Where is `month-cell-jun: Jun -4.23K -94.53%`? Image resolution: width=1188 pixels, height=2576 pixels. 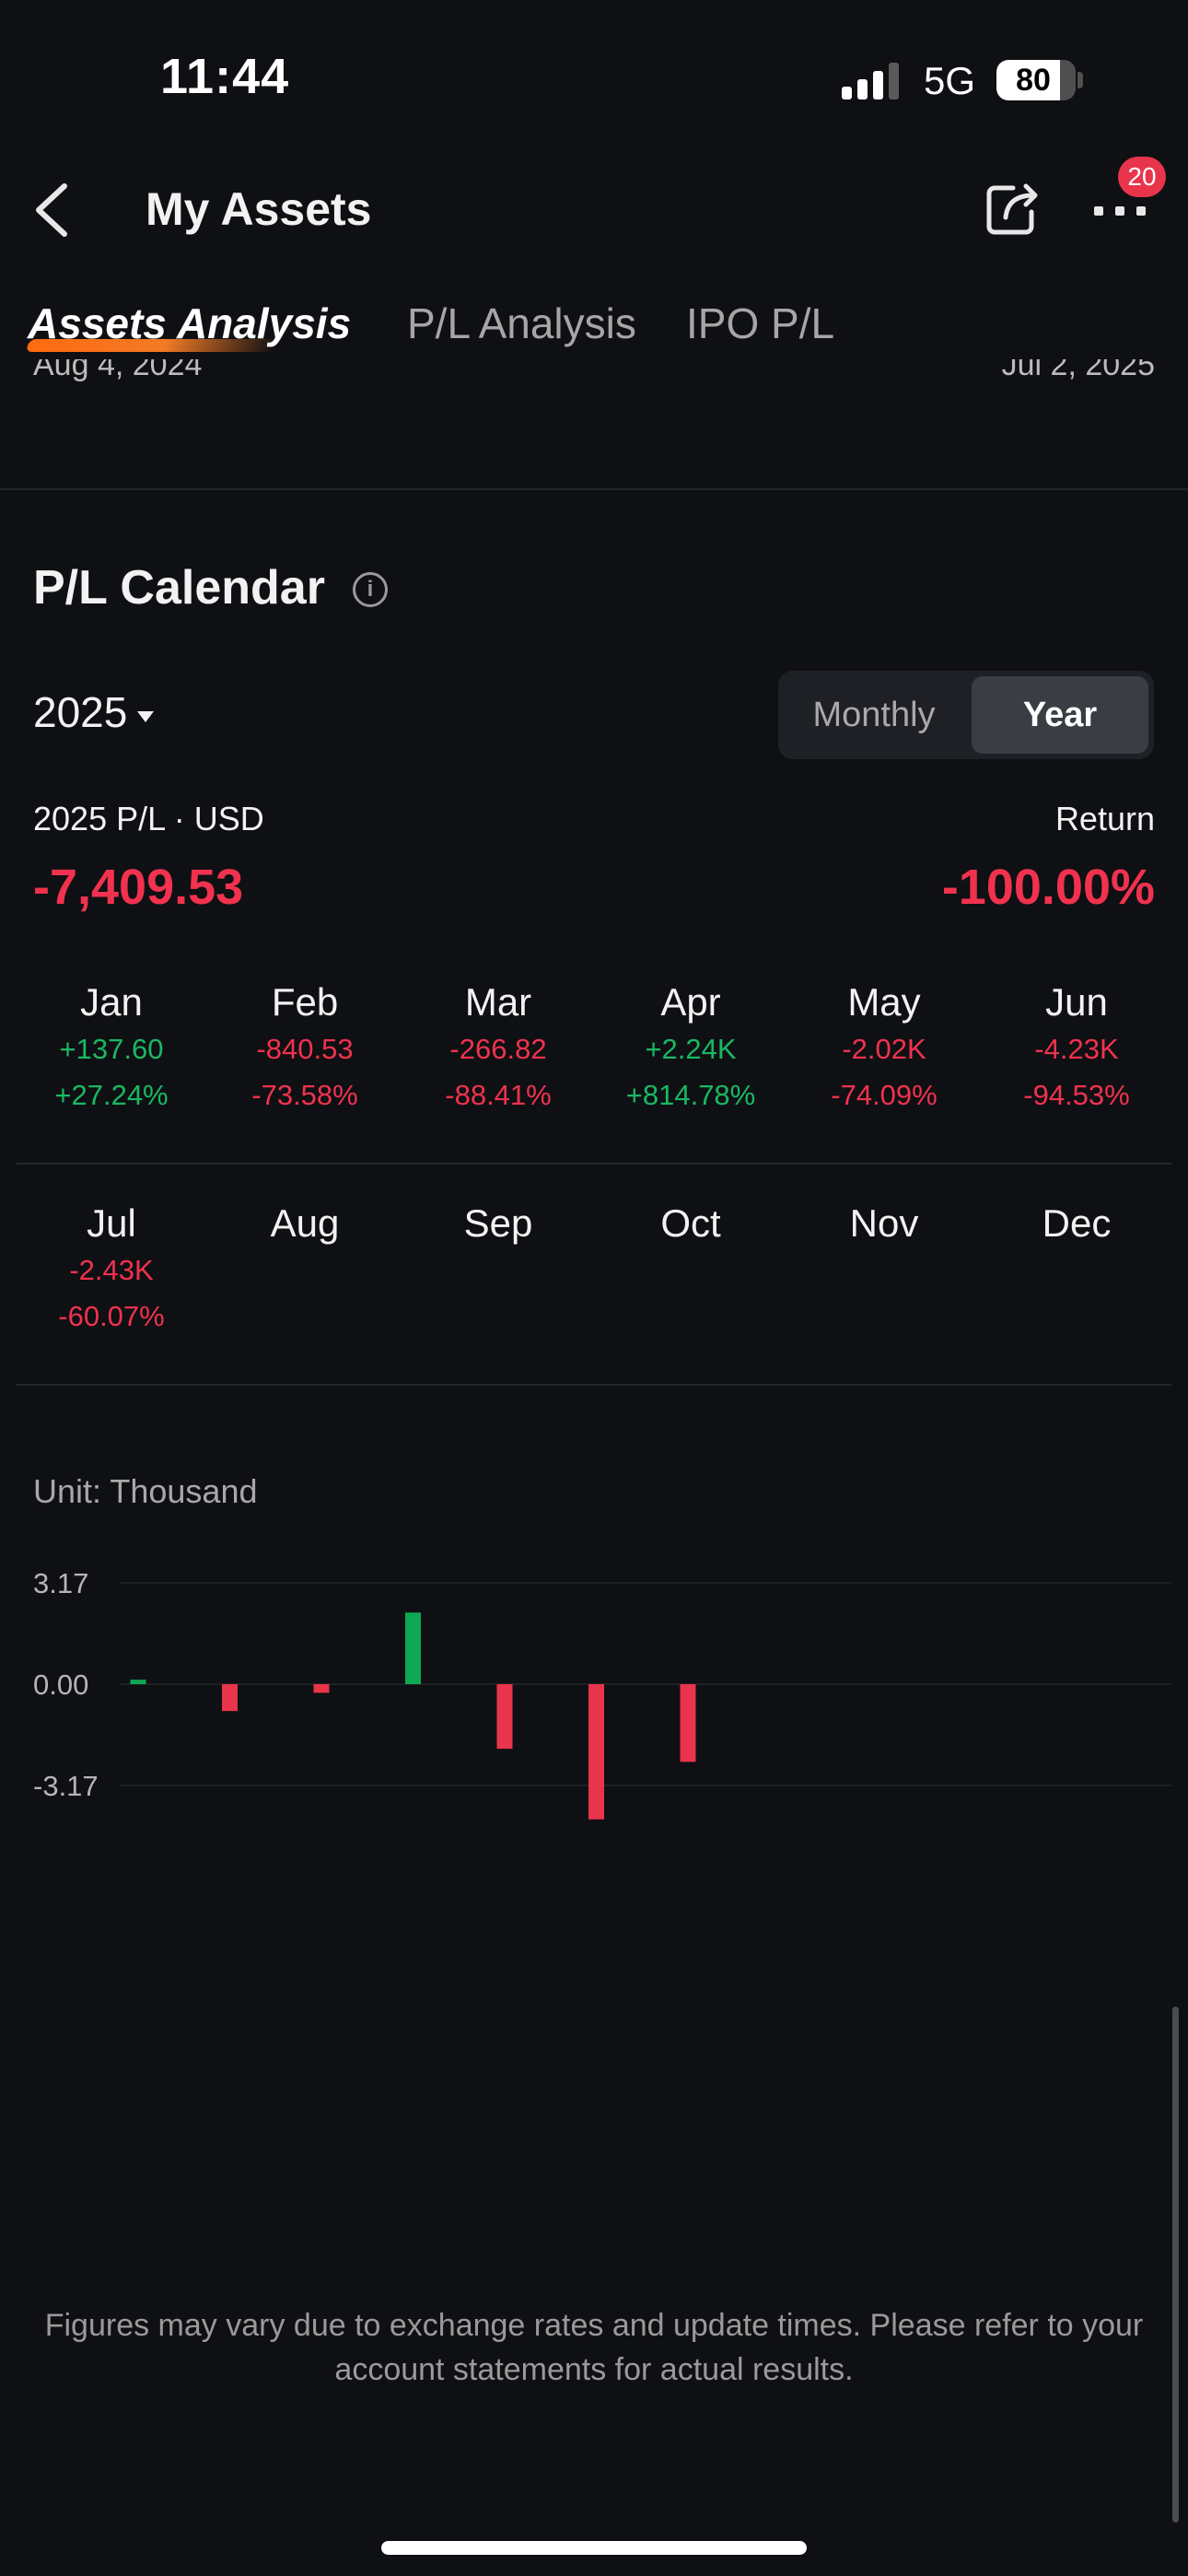
month-cell-jun: Jun -4.23K -94.53% is located at coordinates (1076, 1048).